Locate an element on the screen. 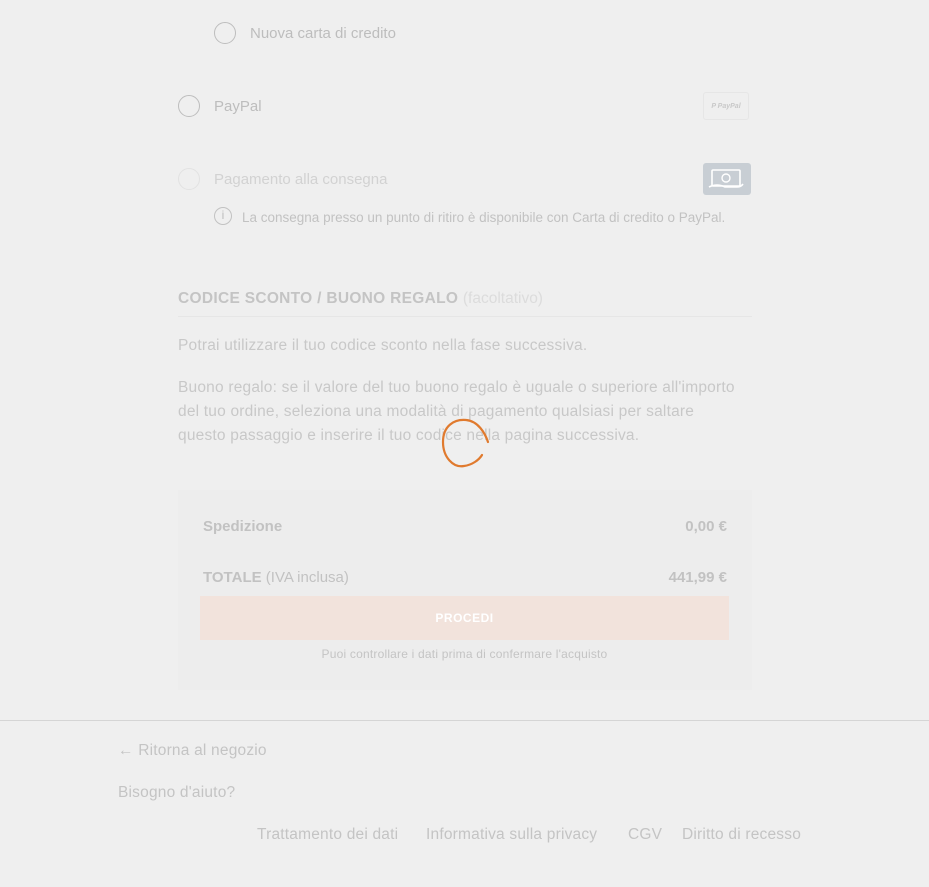  paypal-logo-icon: P PayPal is located at coordinates (726, 106).